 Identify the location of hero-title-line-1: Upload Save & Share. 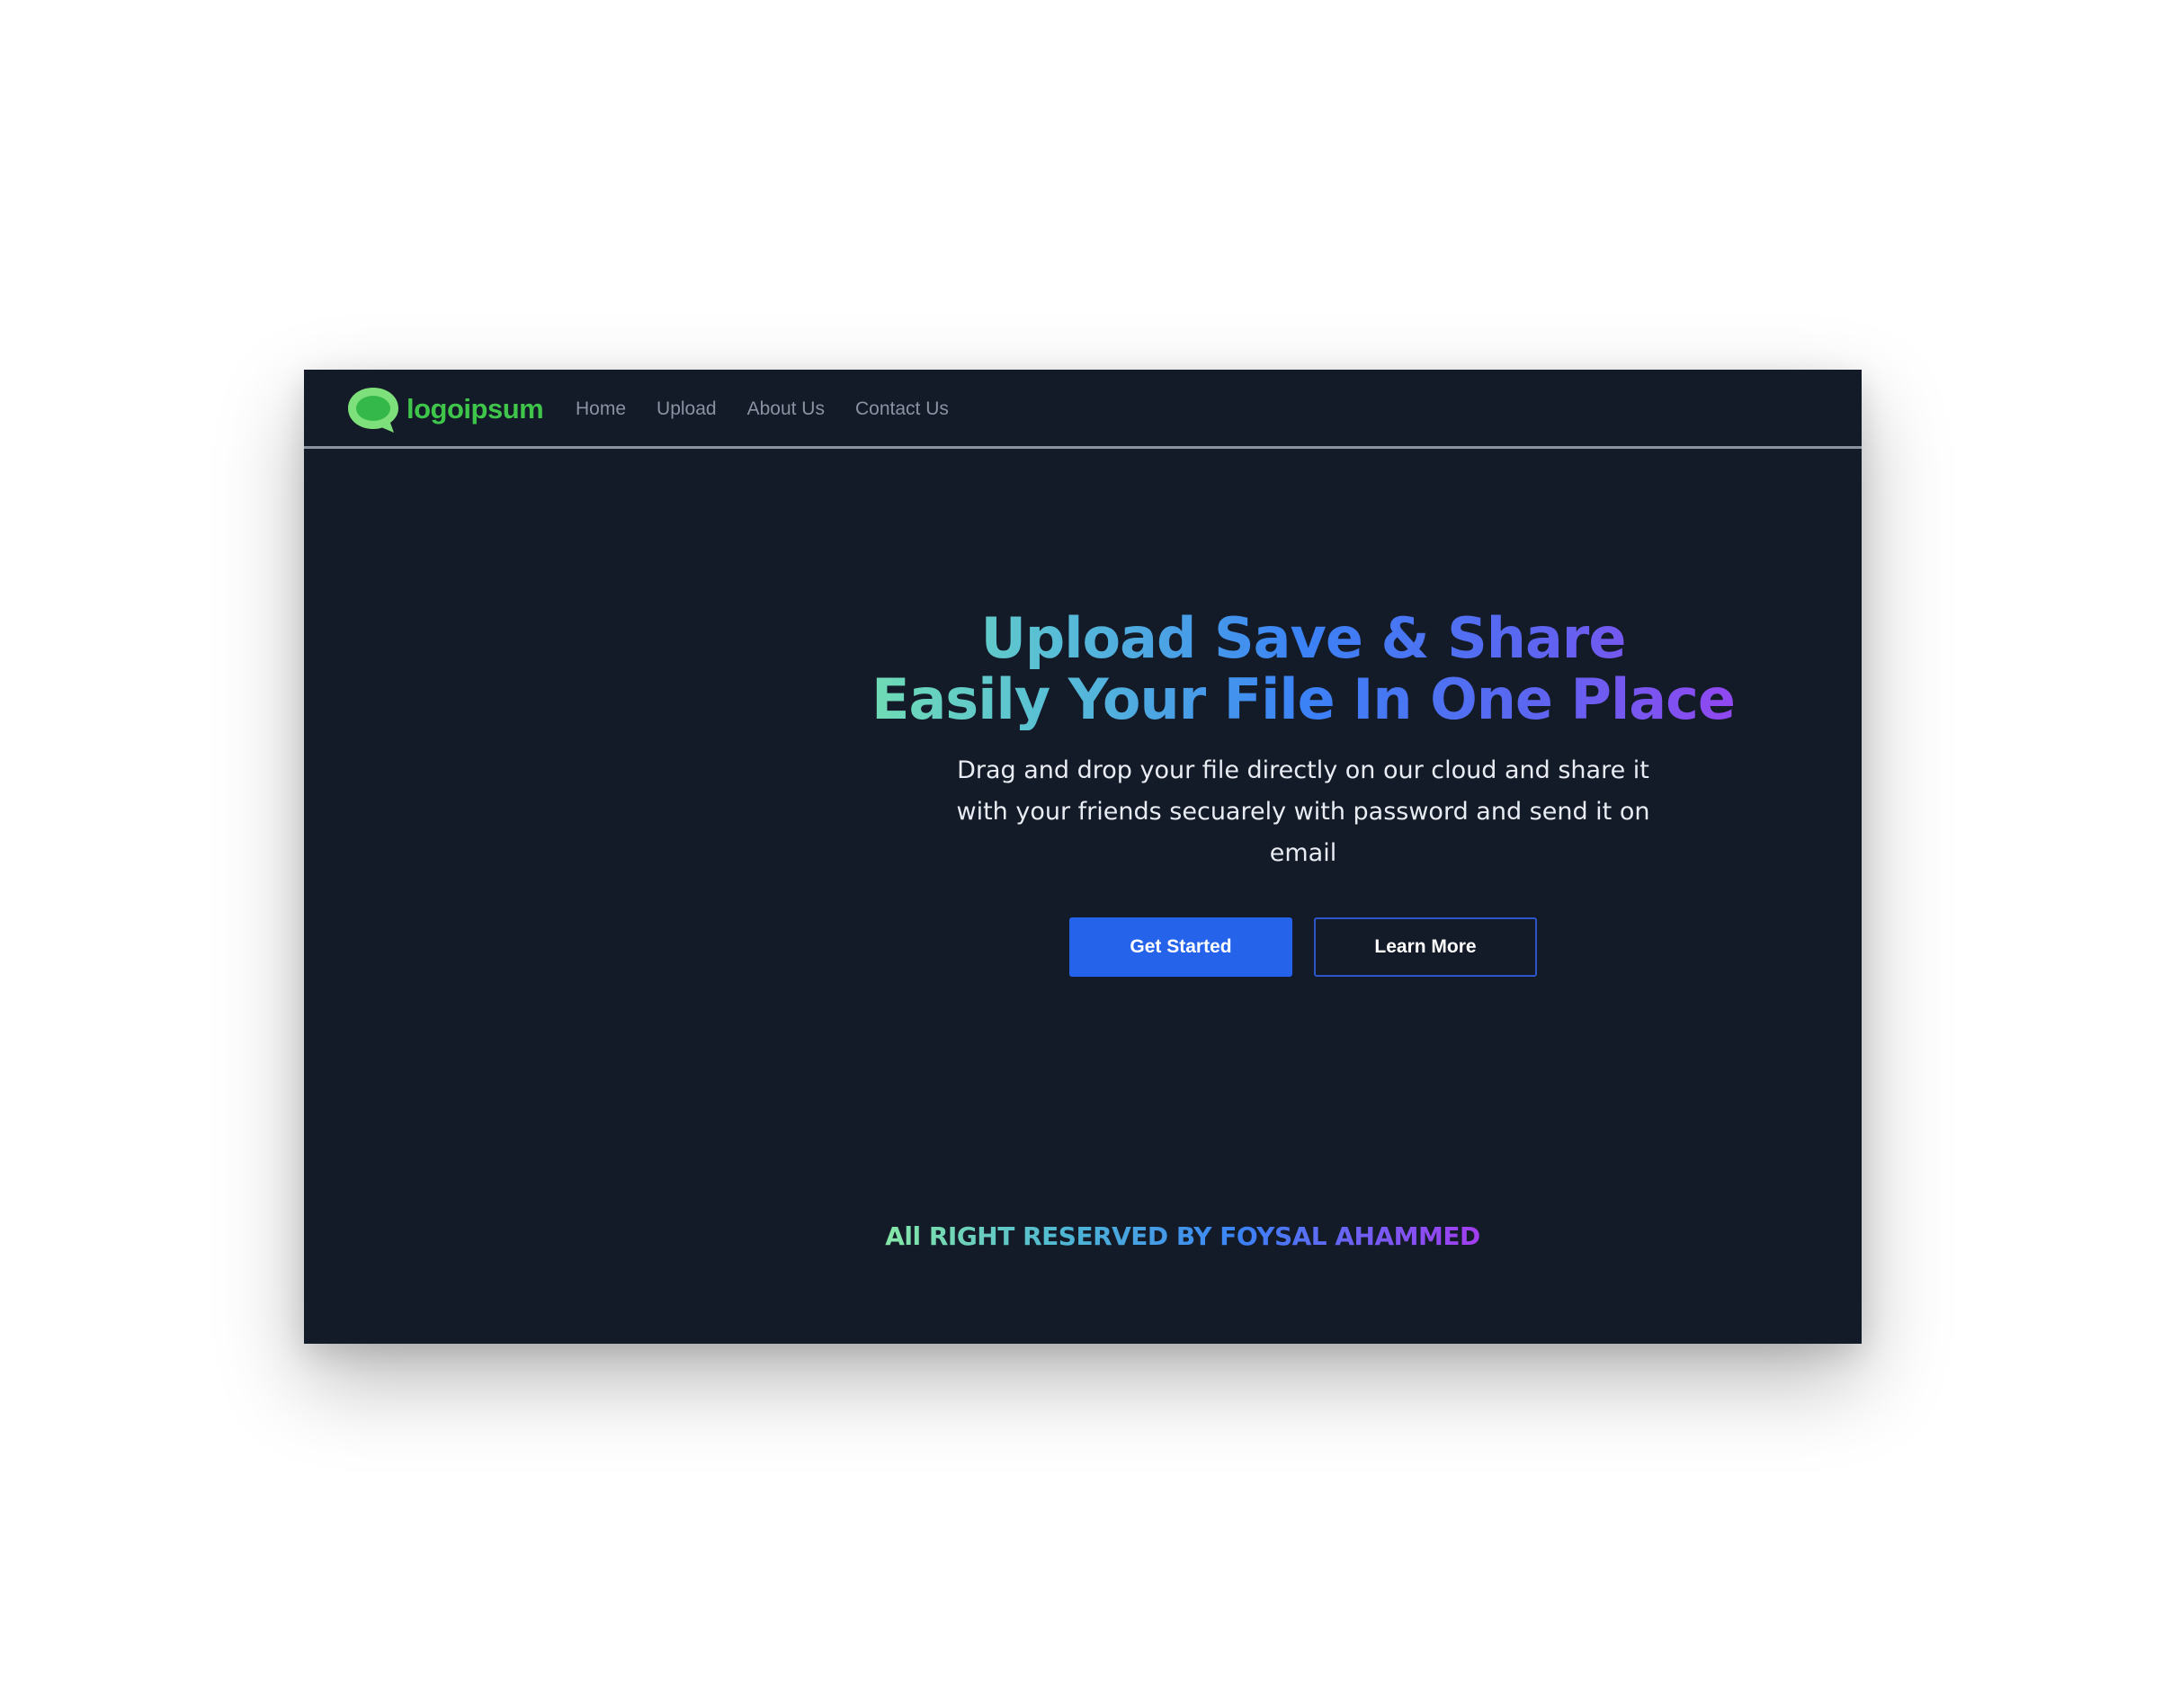
(1303, 638).